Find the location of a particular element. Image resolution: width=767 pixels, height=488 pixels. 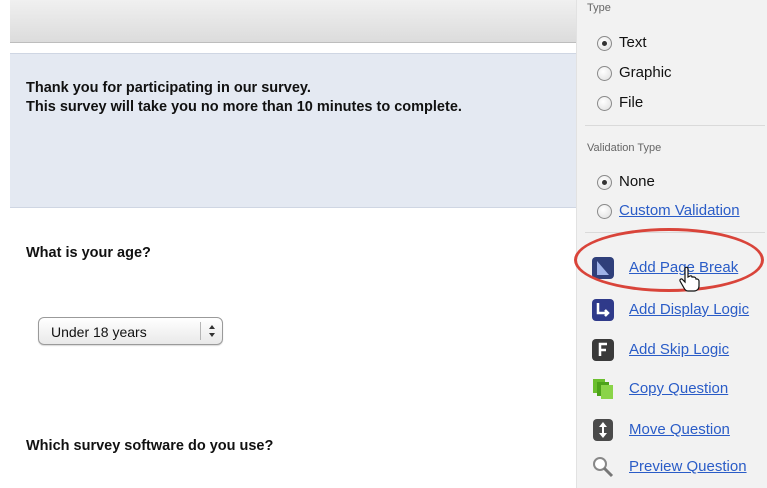

add-display-logic-link: Add Display Logic is located at coordinates (689, 309).